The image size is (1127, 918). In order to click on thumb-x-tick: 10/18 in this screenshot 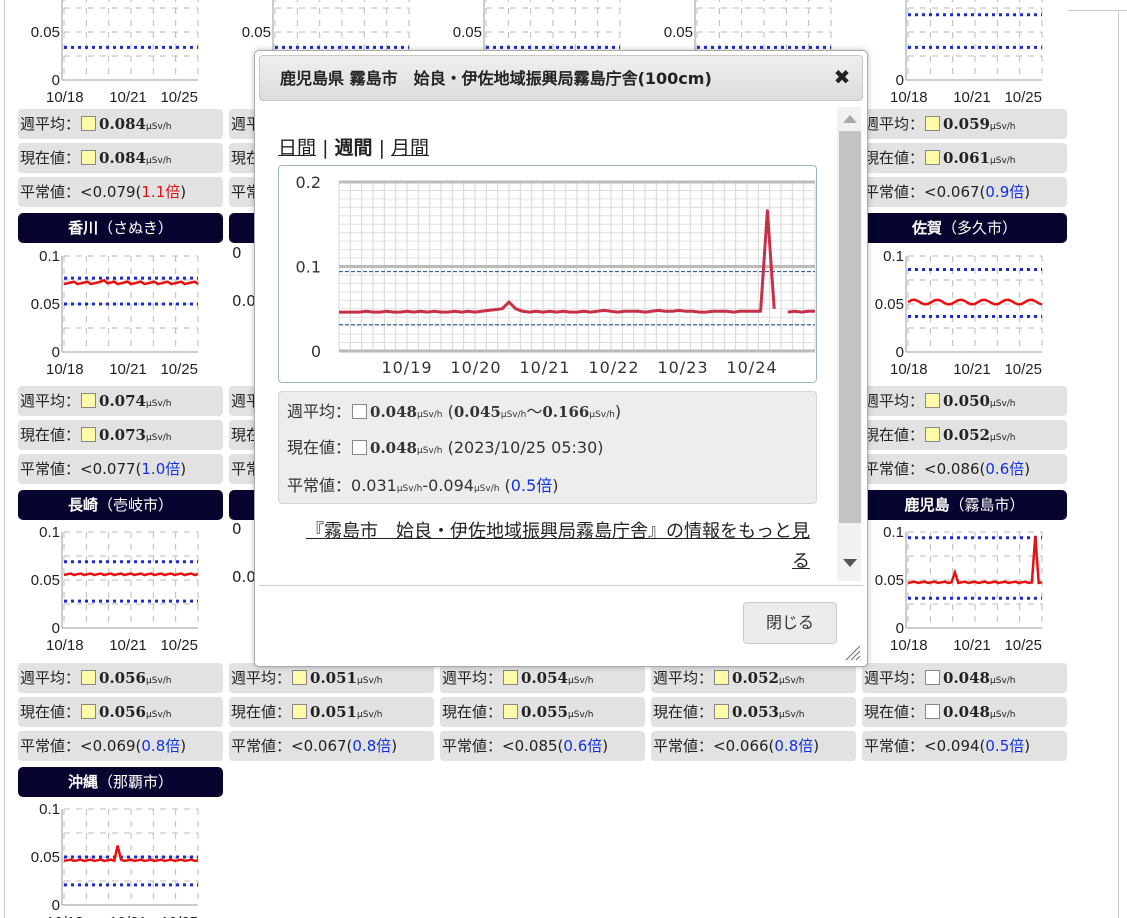, I will do `click(65, 97)`.